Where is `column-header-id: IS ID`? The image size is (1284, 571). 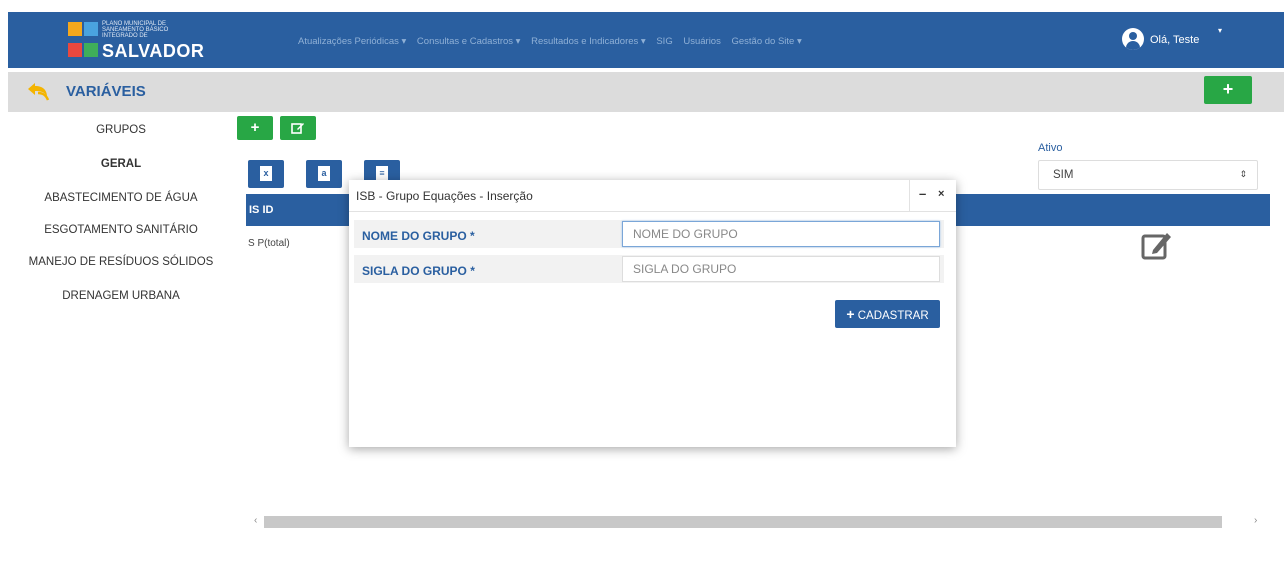 column-header-id: IS ID is located at coordinates (261, 210).